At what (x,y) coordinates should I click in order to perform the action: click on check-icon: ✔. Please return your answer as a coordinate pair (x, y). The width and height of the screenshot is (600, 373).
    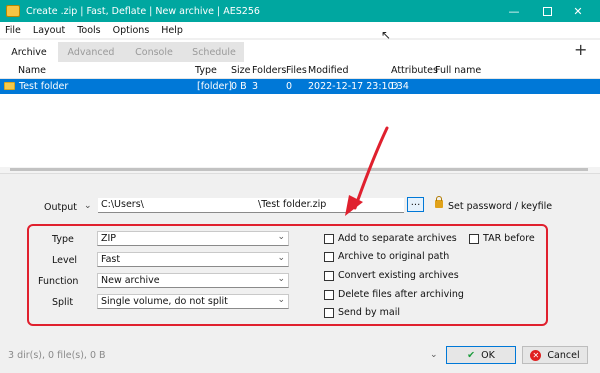
    Looking at the image, I should click on (471, 355).